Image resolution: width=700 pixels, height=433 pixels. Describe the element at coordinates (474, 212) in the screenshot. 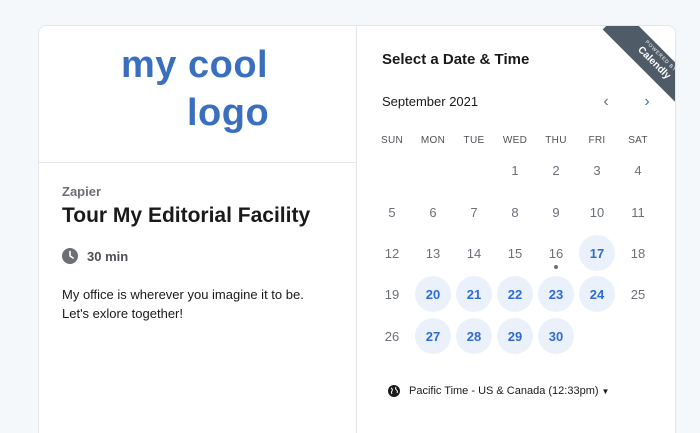

I see `unavailable-day: 7` at that location.